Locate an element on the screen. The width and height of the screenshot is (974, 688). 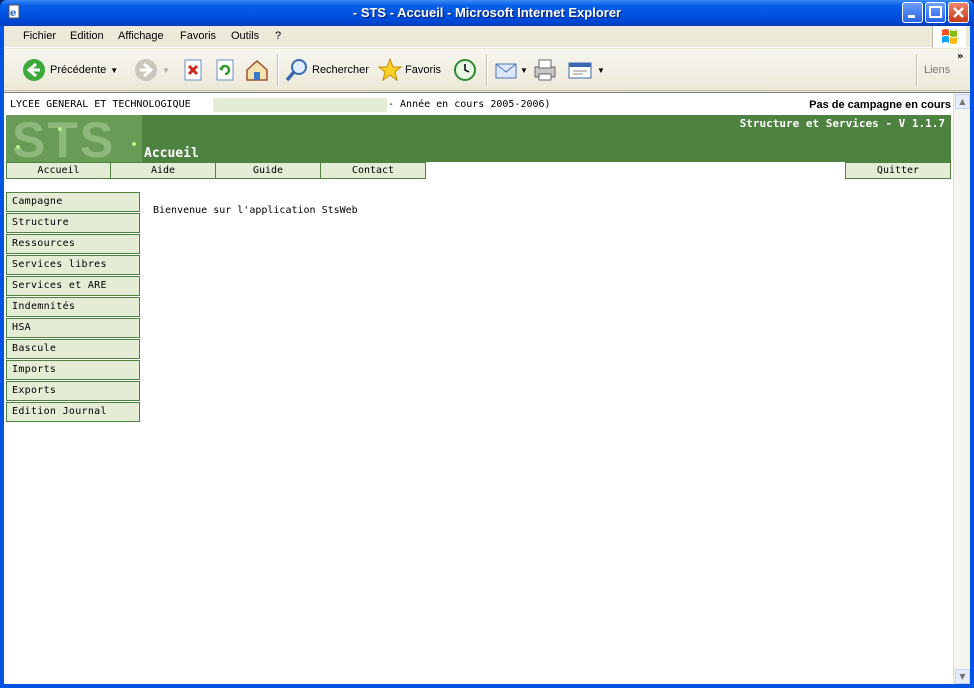
window-bottom-border is located at coordinates (487, 686).